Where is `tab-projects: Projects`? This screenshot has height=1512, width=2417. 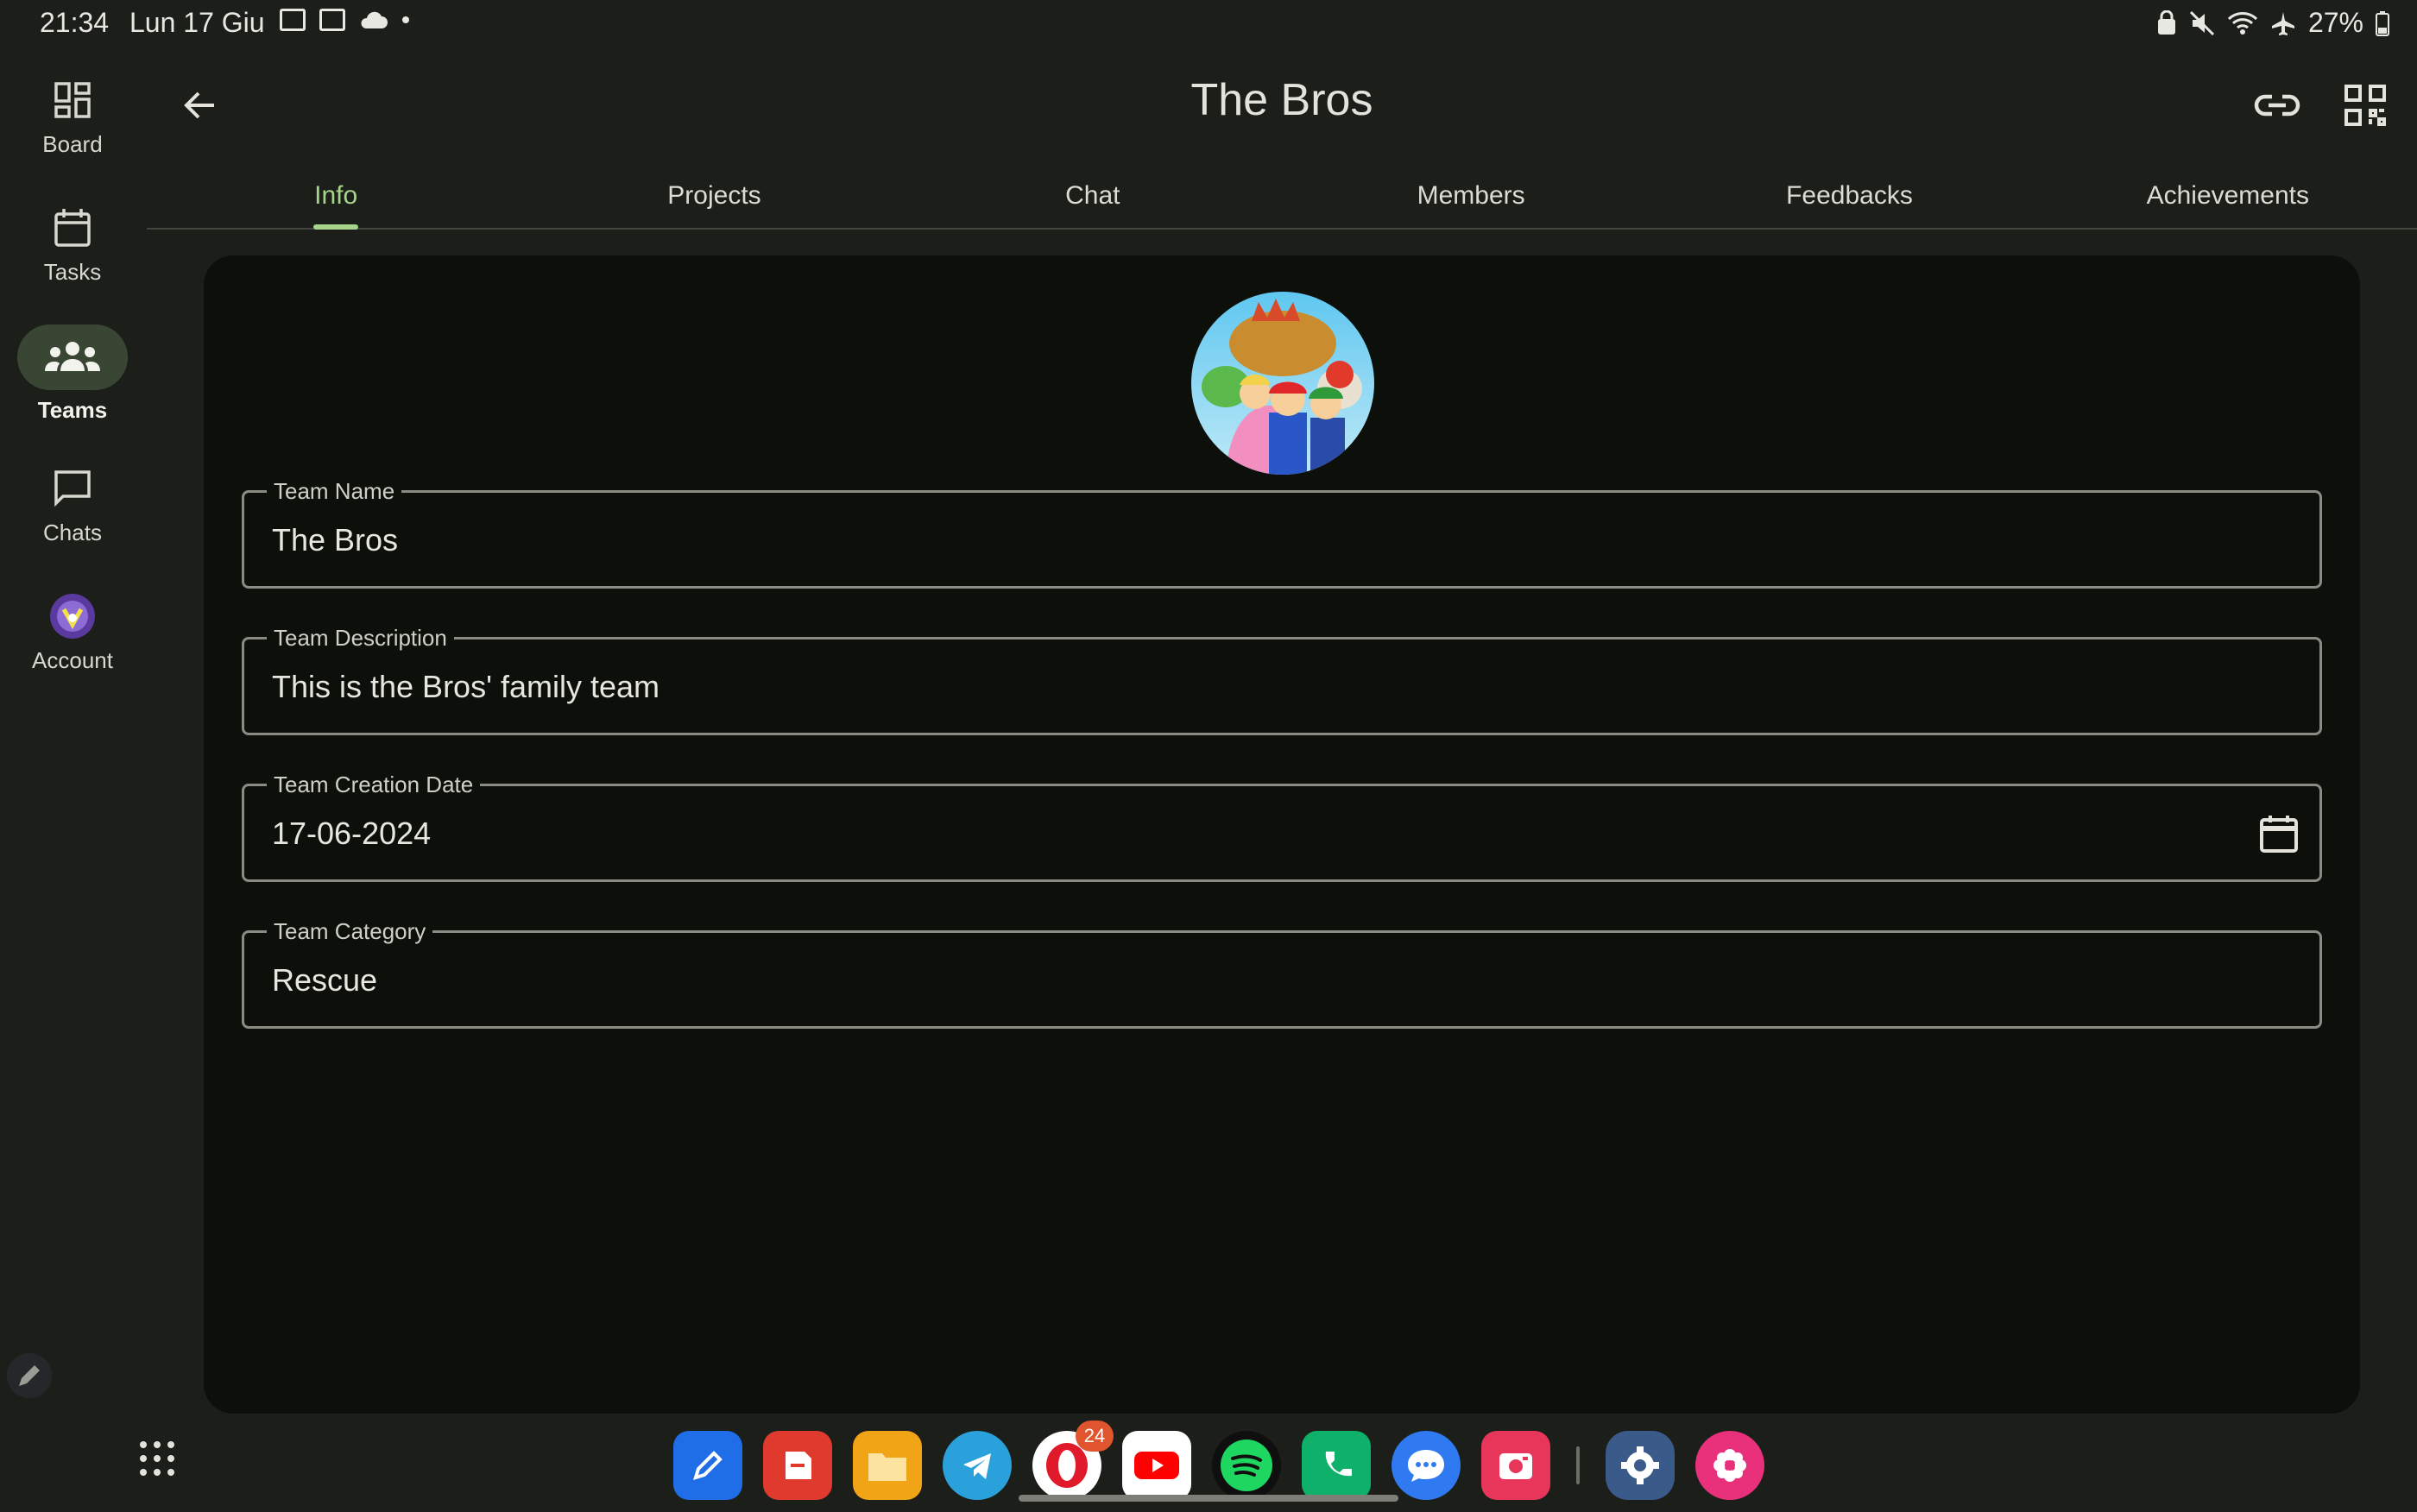
tab-projects: Projects is located at coordinates (714, 196).